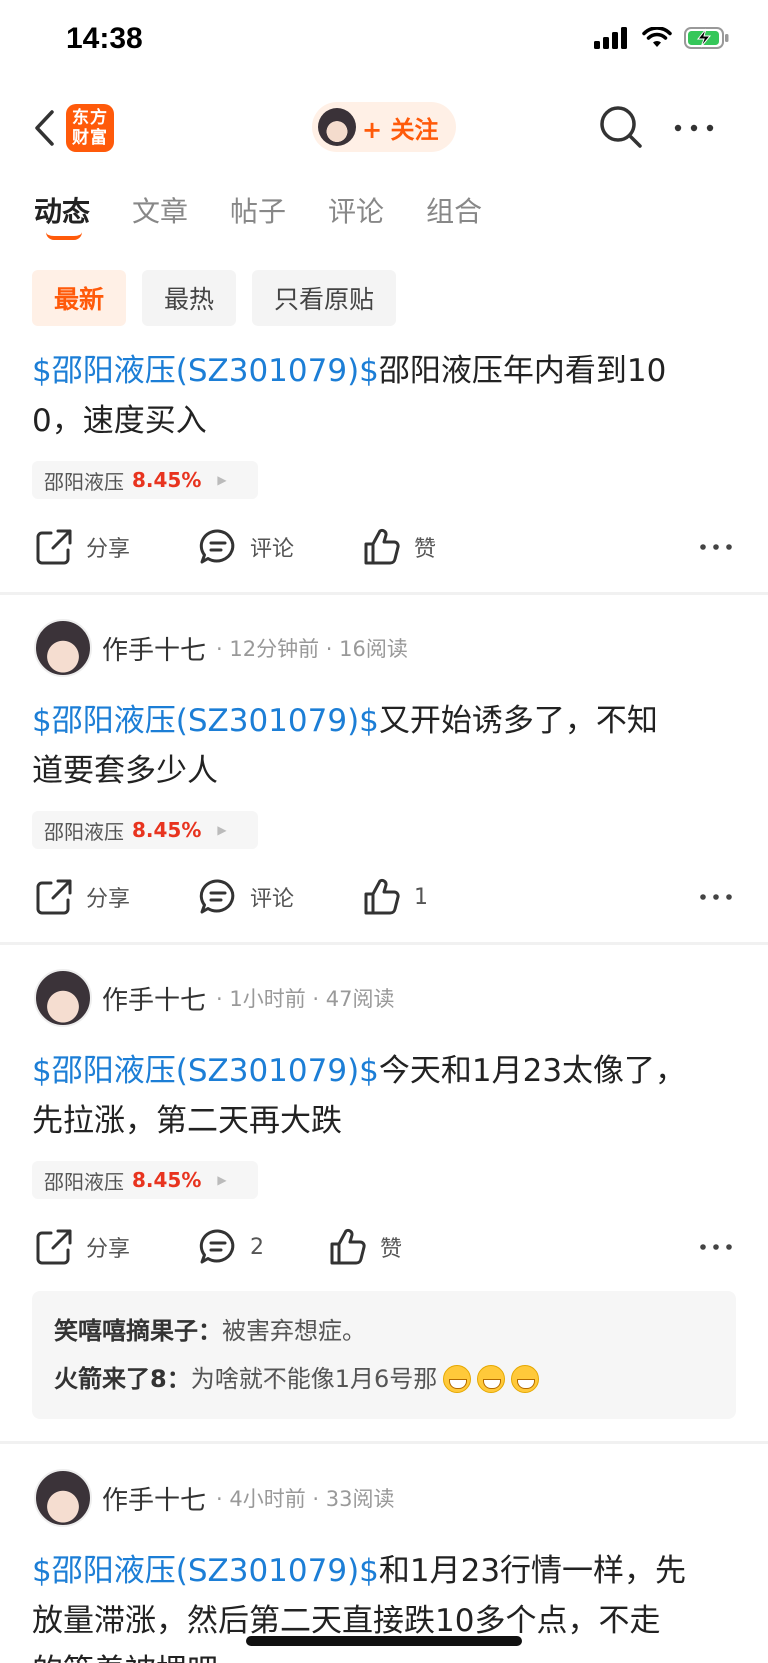 The image size is (768, 1663). I want to click on status-icons, so click(662, 38).